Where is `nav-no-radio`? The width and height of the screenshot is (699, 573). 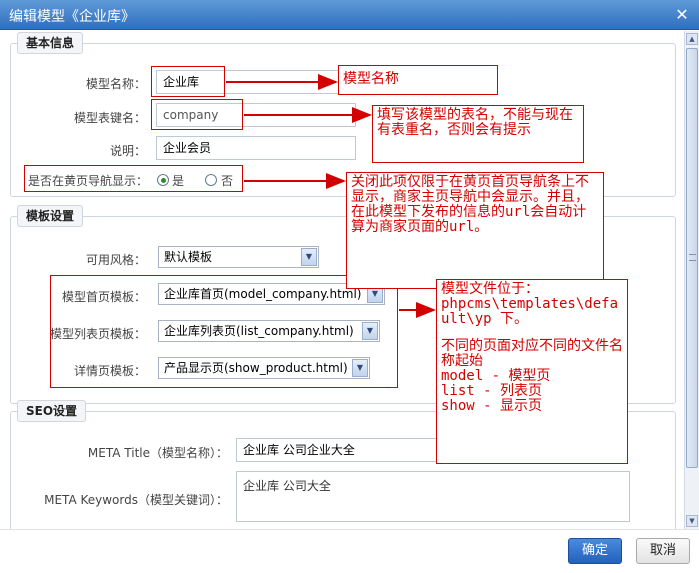 nav-no-radio is located at coordinates (211, 180).